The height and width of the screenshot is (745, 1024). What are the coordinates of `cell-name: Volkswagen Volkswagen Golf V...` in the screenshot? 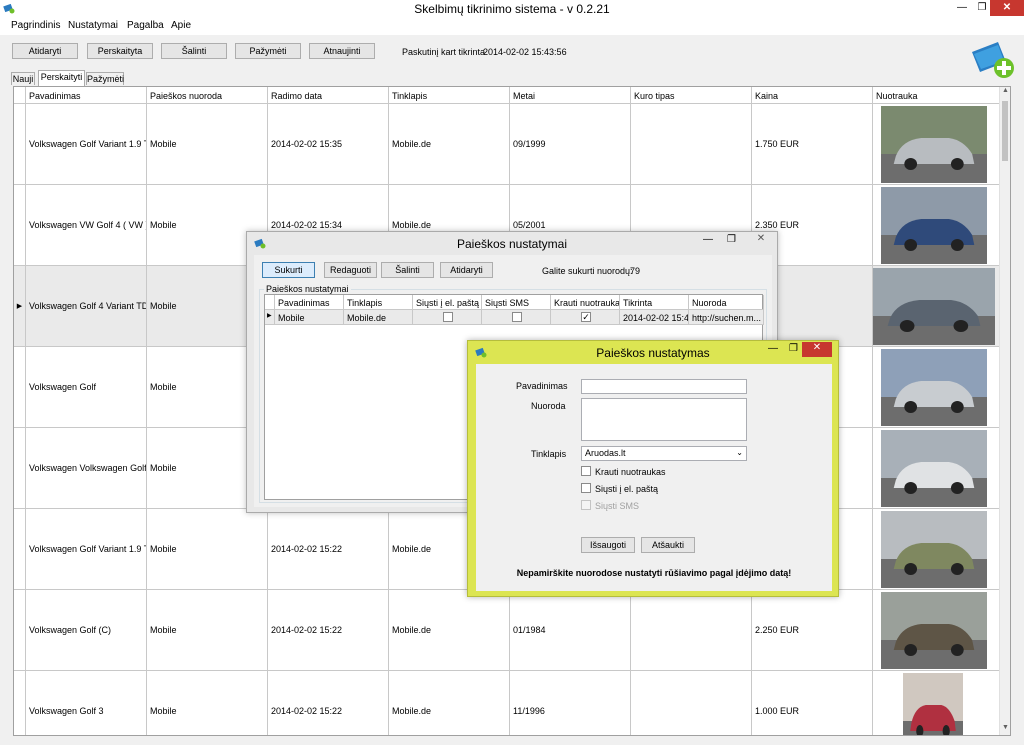 It's located at (86, 468).